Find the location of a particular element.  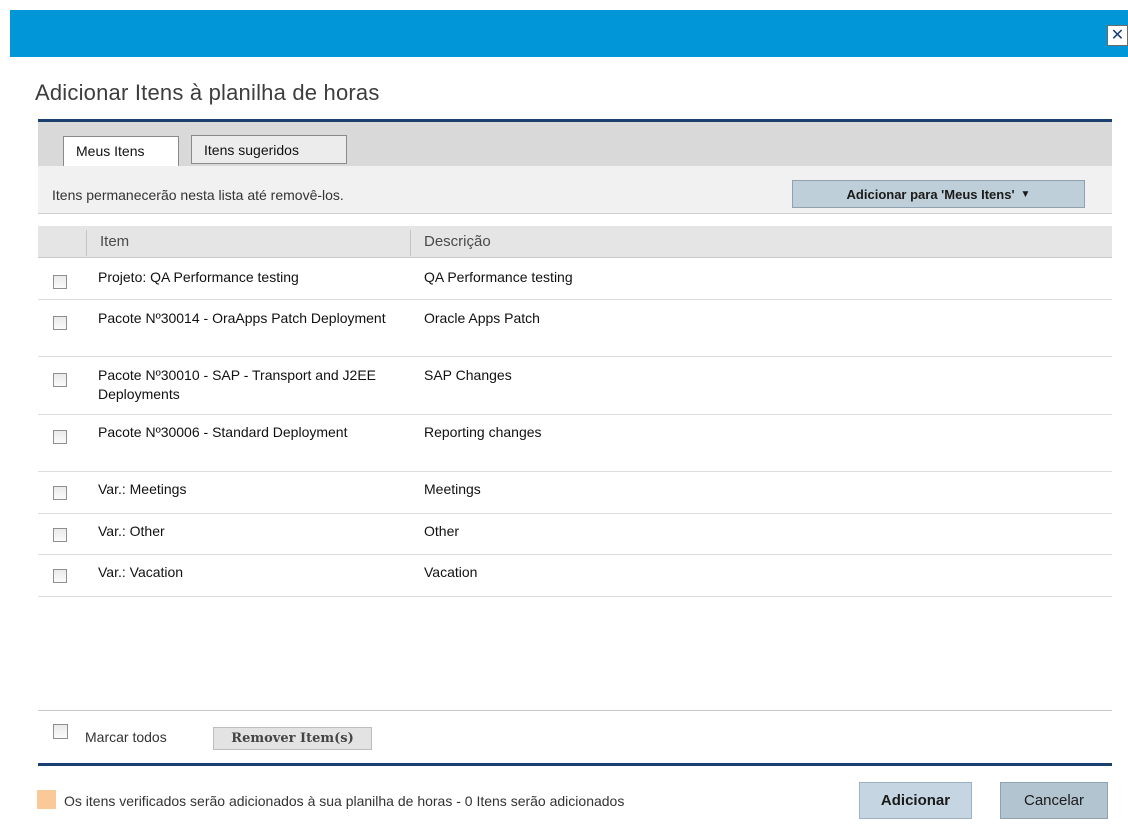

add-to-my-items-button: Adicionar para 'Meus Itens' ▼ is located at coordinates (938, 194).